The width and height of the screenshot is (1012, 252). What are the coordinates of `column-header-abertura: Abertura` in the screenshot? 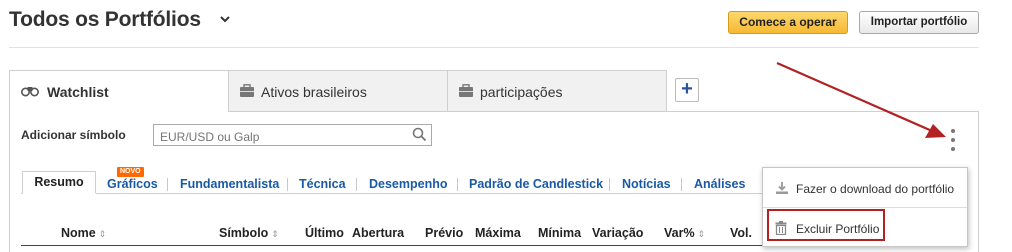 It's located at (378, 233).